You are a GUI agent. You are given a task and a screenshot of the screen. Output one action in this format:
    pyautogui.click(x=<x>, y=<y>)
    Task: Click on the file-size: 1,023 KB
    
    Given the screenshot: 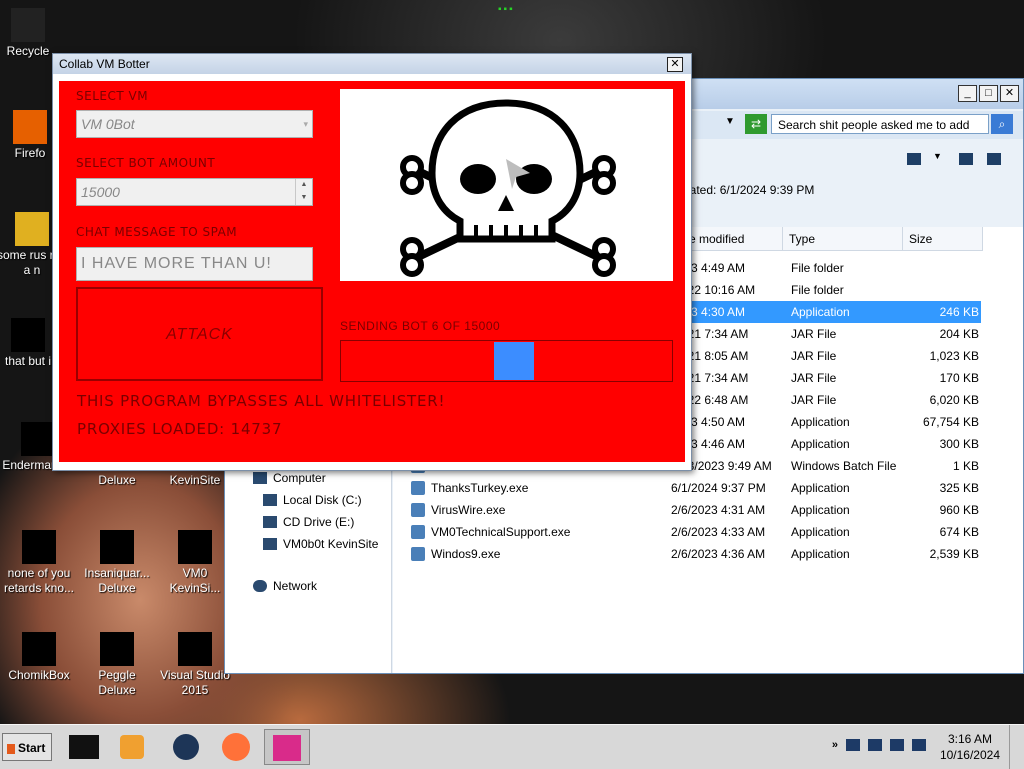 What is the action you would take?
    pyautogui.click(x=954, y=356)
    